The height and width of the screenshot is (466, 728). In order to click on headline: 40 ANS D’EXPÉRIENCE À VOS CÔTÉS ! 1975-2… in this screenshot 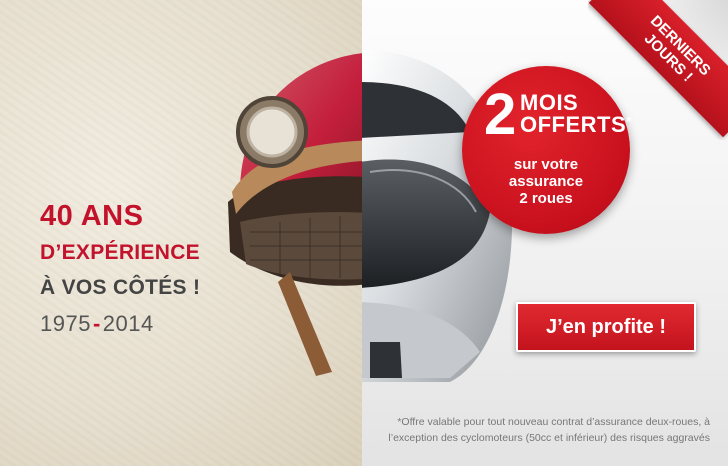, I will do `click(120, 268)`.